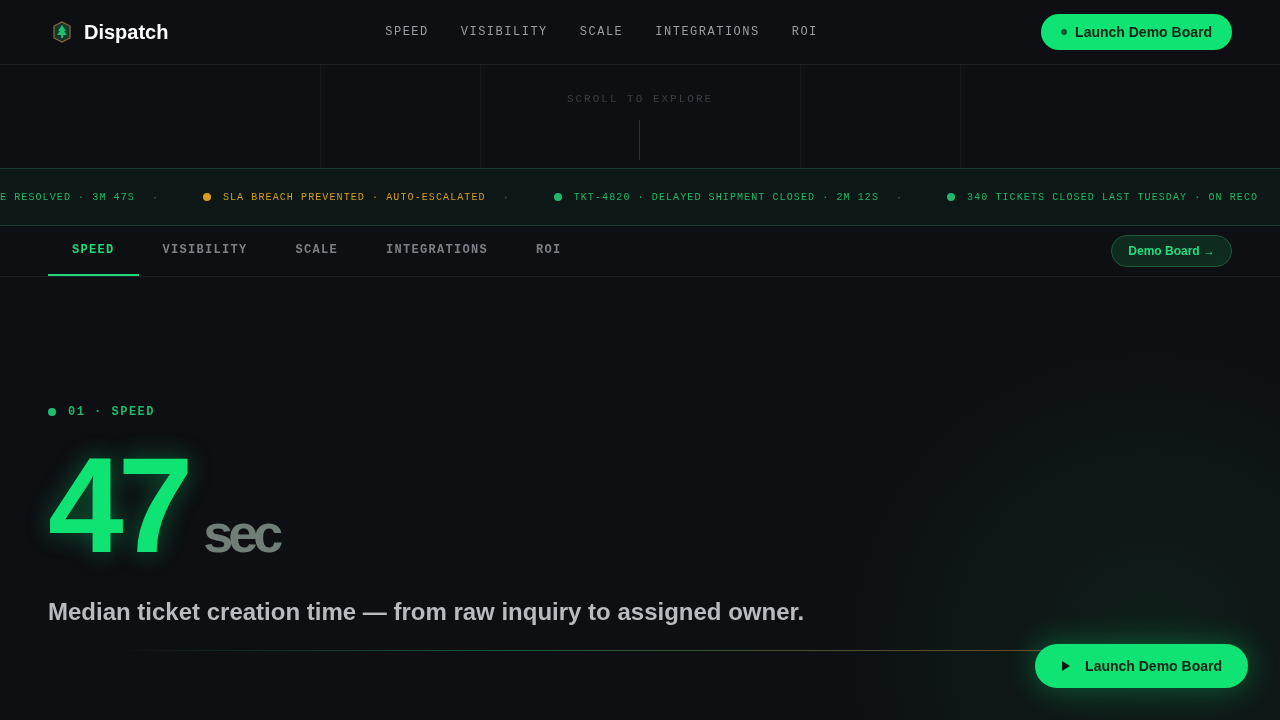  Describe the element at coordinates (205, 251) in the screenshot. I see `section-tab: VISIBILITY` at that location.